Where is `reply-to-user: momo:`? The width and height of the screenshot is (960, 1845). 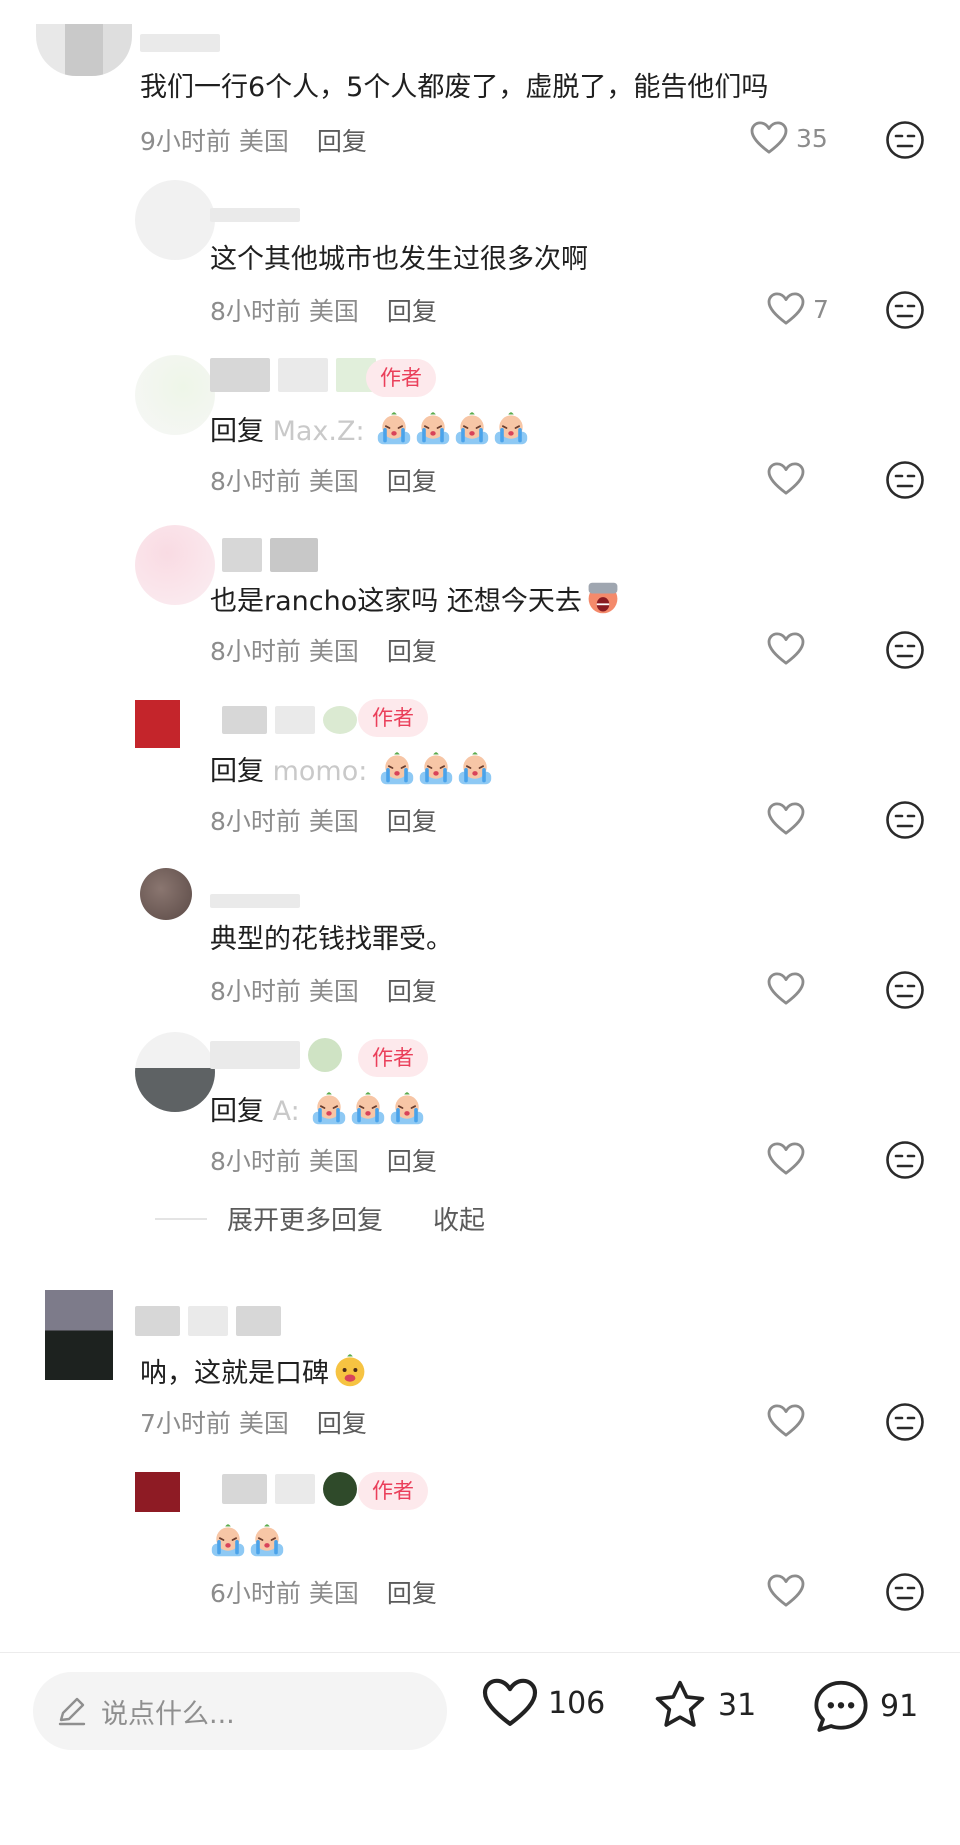 reply-to-user: momo: is located at coordinates (320, 771).